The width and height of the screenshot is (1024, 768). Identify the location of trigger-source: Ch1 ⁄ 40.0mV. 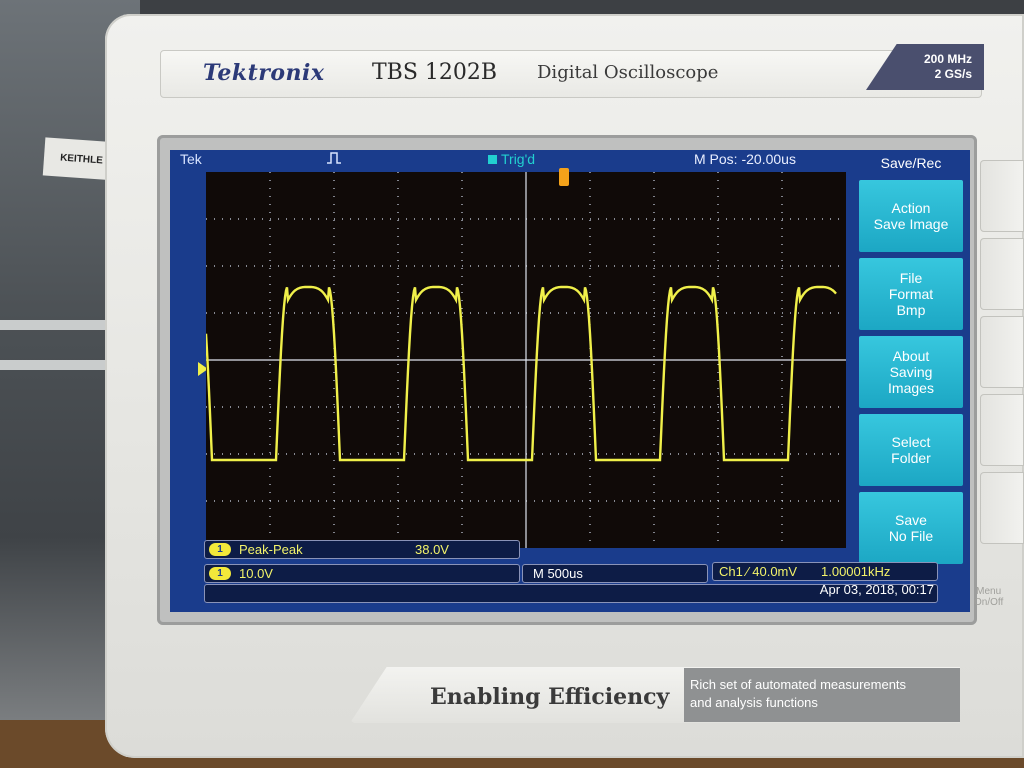
(758, 571).